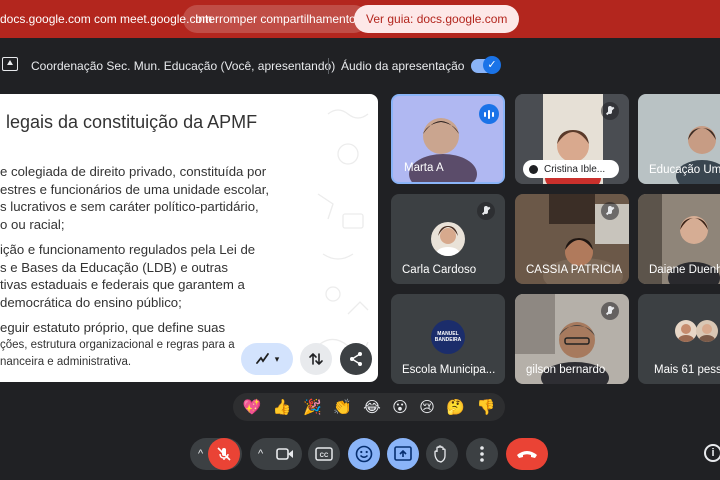 The width and height of the screenshot is (720, 480). What do you see at coordinates (448, 139) in the screenshot?
I see `participant-tile-marta: Marta A` at bounding box center [448, 139].